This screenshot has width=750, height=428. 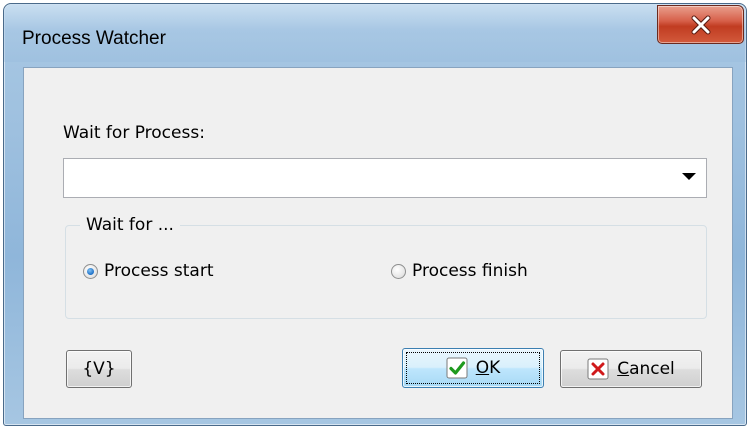 What do you see at coordinates (94, 38) in the screenshot?
I see `window-title: Process Watcher` at bounding box center [94, 38].